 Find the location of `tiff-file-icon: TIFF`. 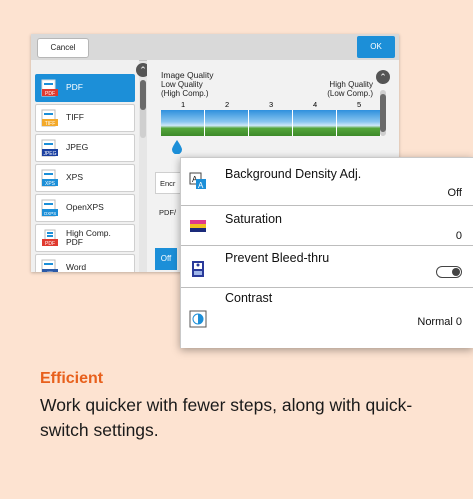

tiff-file-icon: TIFF is located at coordinates (49, 118).